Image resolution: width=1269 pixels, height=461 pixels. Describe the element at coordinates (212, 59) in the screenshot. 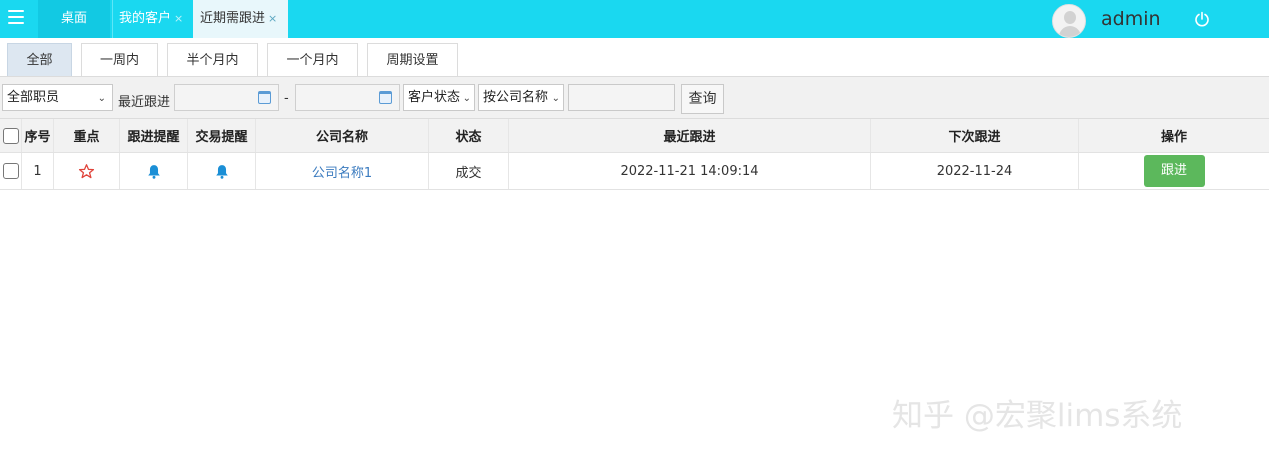

I see `period-tab-half-month: 半个月内` at that location.